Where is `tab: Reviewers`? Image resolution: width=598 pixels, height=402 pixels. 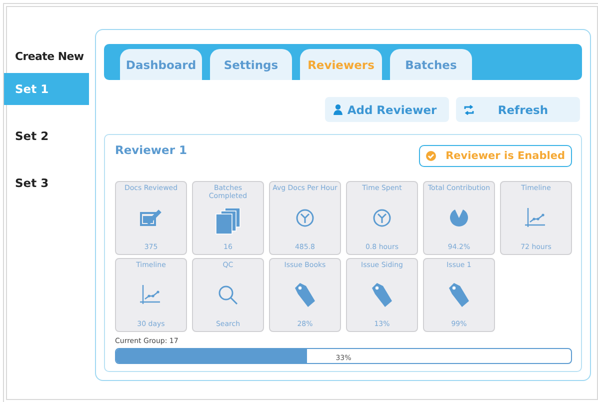 tab: Reviewers is located at coordinates (341, 64).